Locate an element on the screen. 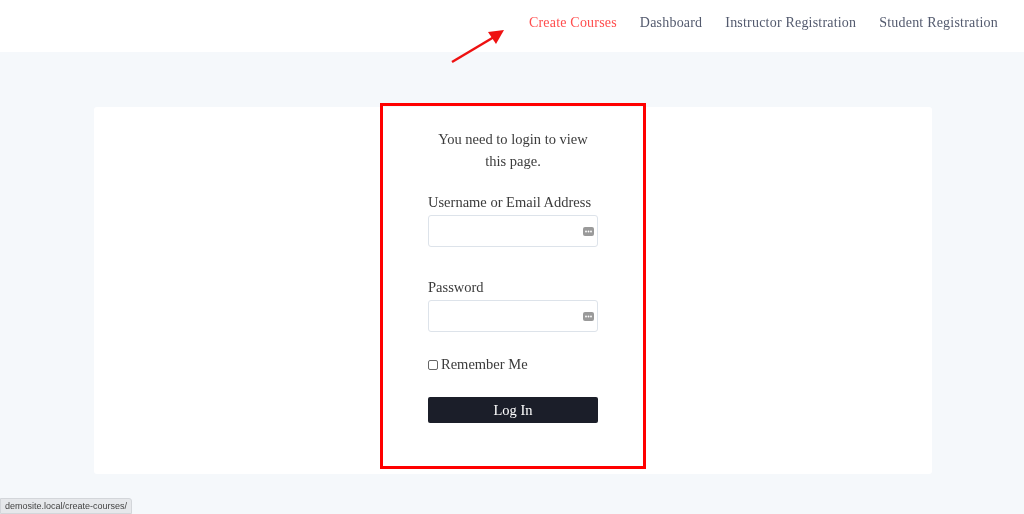 The image size is (1024, 514). password-field is located at coordinates (513, 316).